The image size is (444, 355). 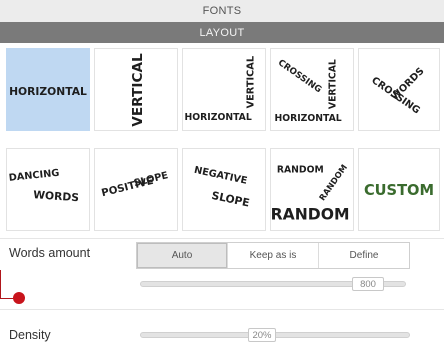 I want to click on label-negative: Negative, so click(x=220, y=176).